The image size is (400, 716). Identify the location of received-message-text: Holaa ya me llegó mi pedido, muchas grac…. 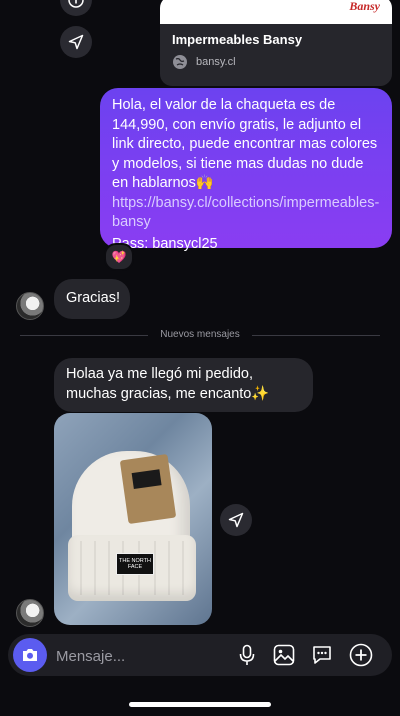
(168, 384).